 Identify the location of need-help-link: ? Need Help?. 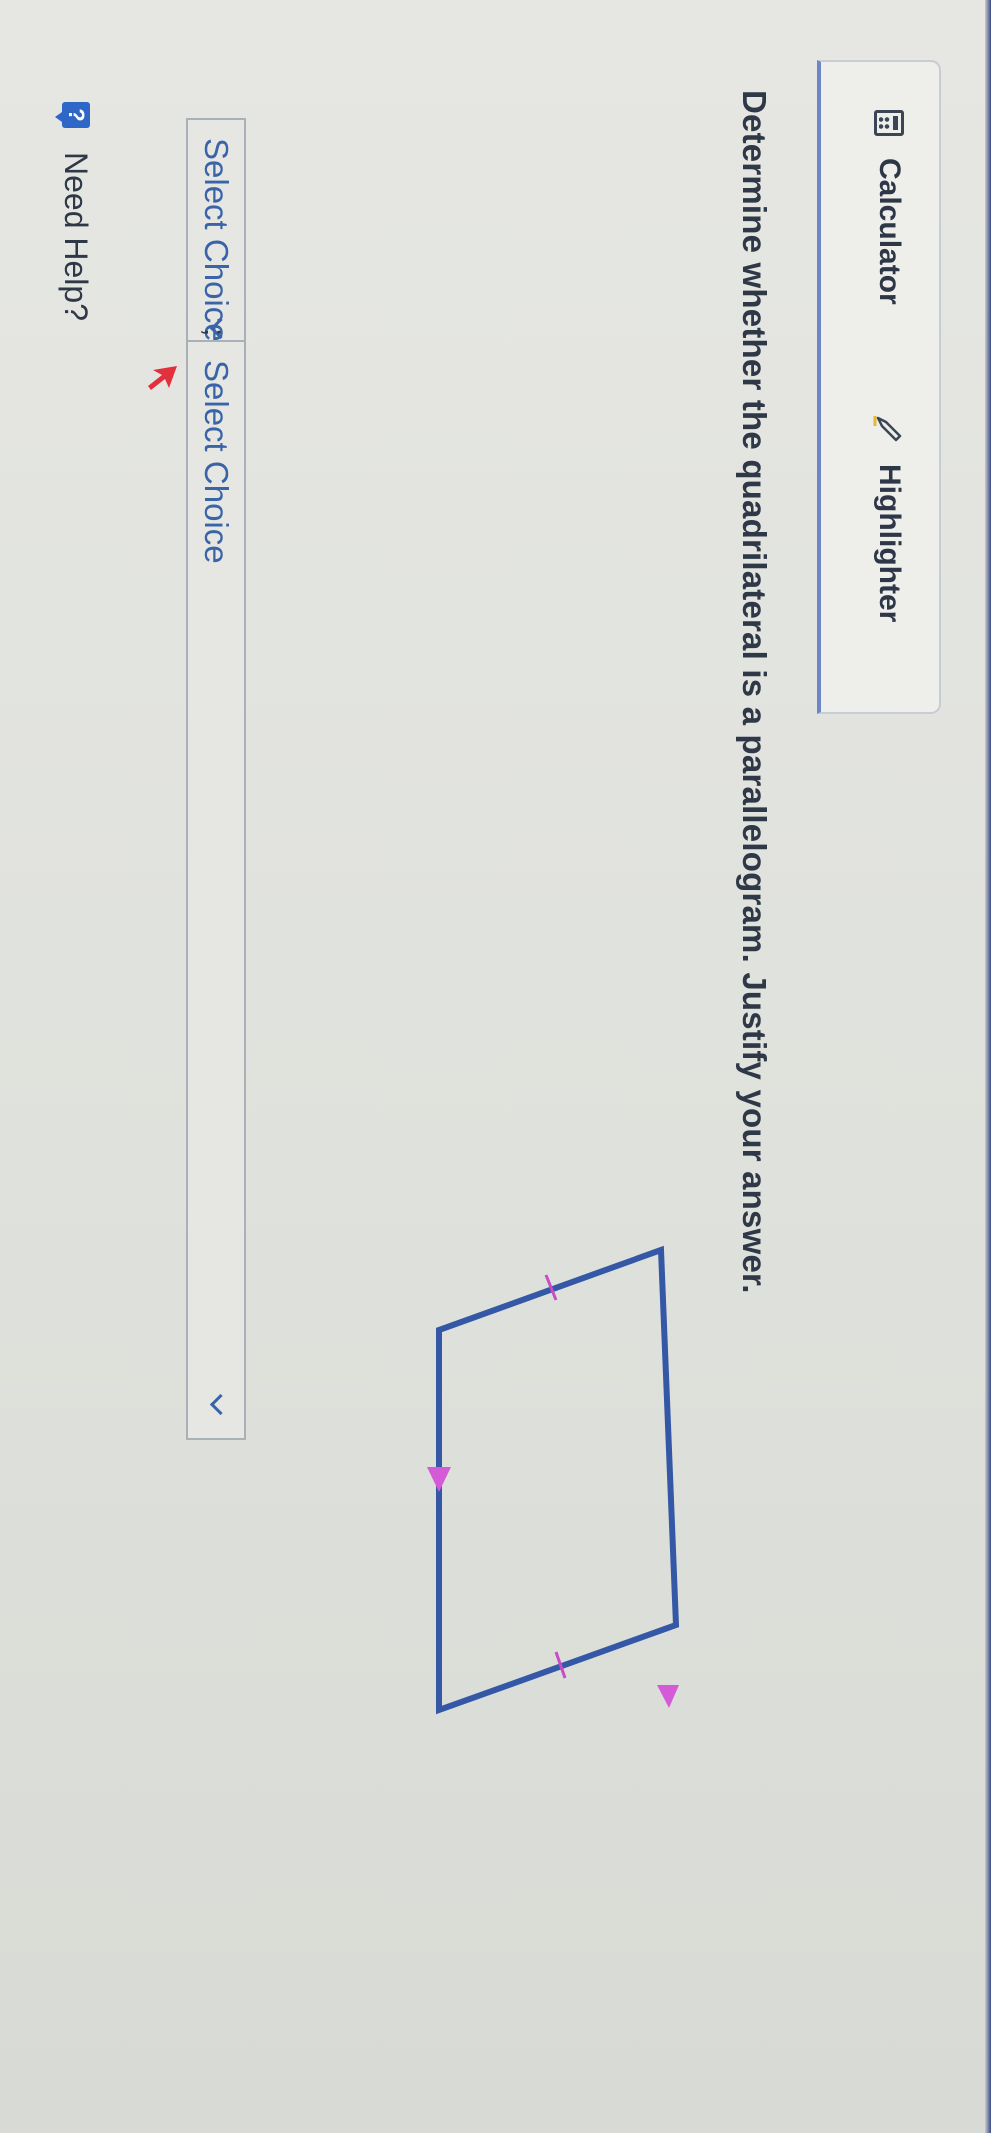
(76, 211).